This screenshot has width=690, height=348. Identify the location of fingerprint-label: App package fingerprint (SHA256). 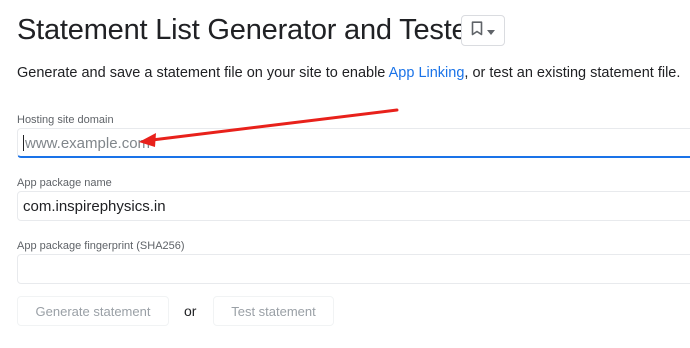
(101, 246).